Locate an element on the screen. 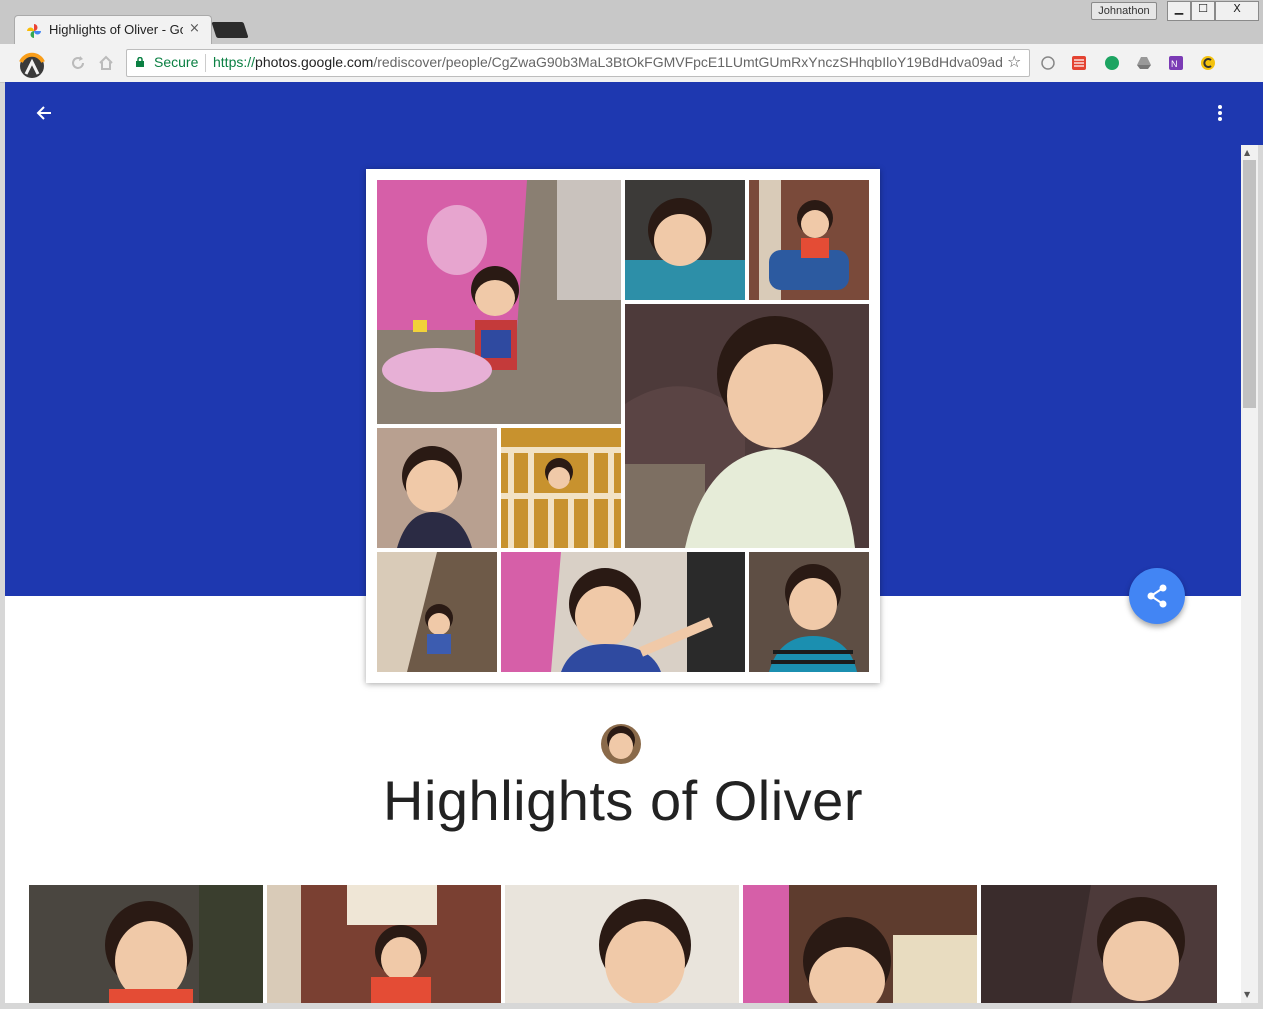 Image resolution: width=1263 pixels, height=1009 pixels. avatar is located at coordinates (621, 744).